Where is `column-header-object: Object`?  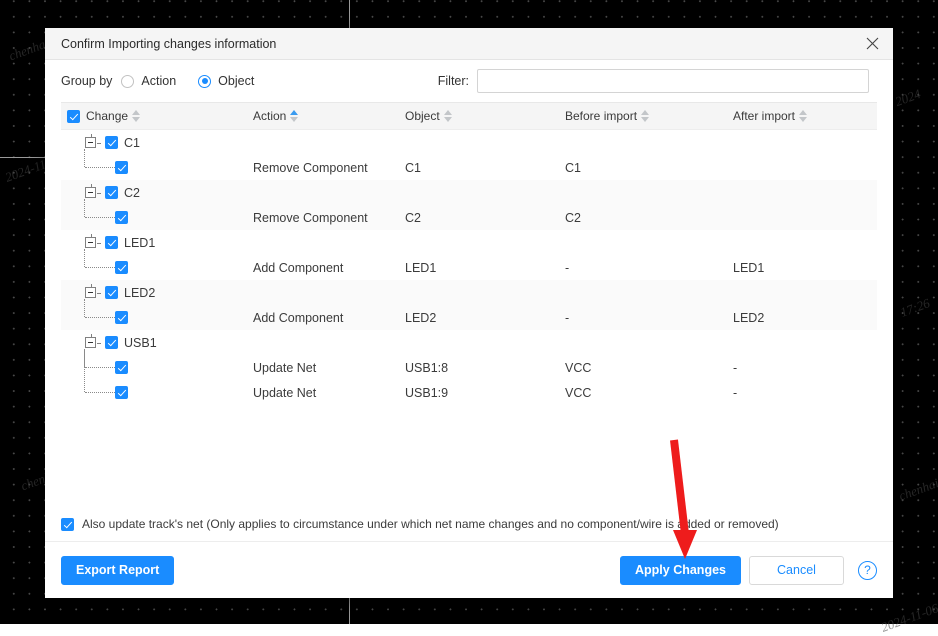
column-header-object: Object is located at coordinates (485, 116).